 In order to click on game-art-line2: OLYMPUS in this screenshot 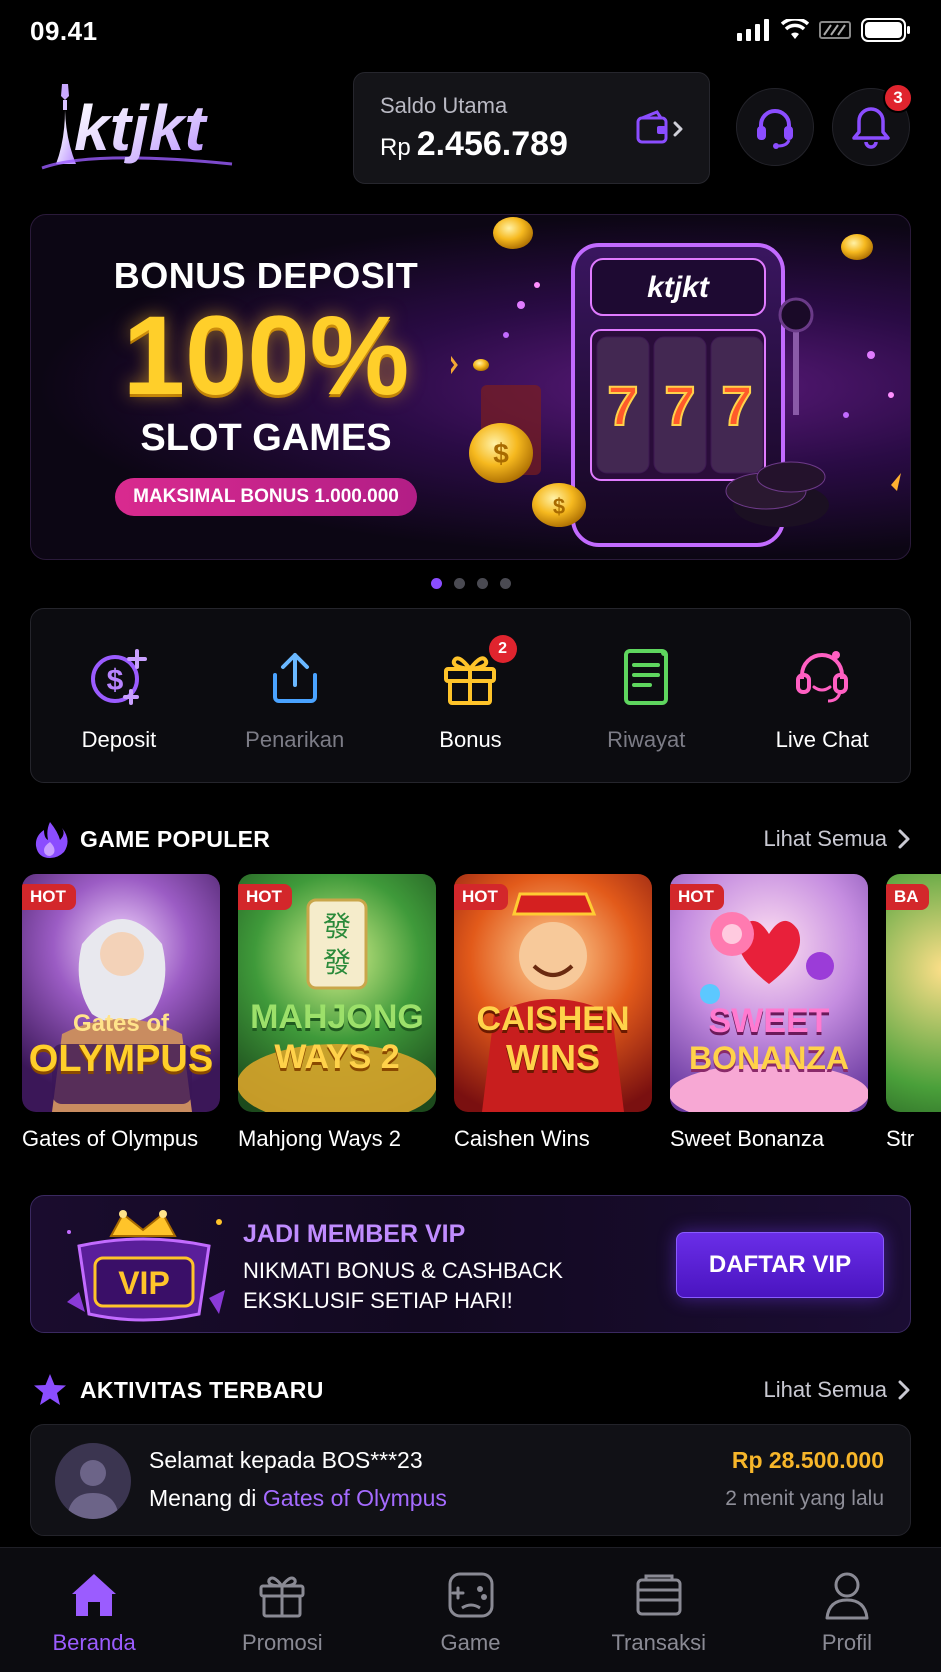, I will do `click(121, 1059)`.